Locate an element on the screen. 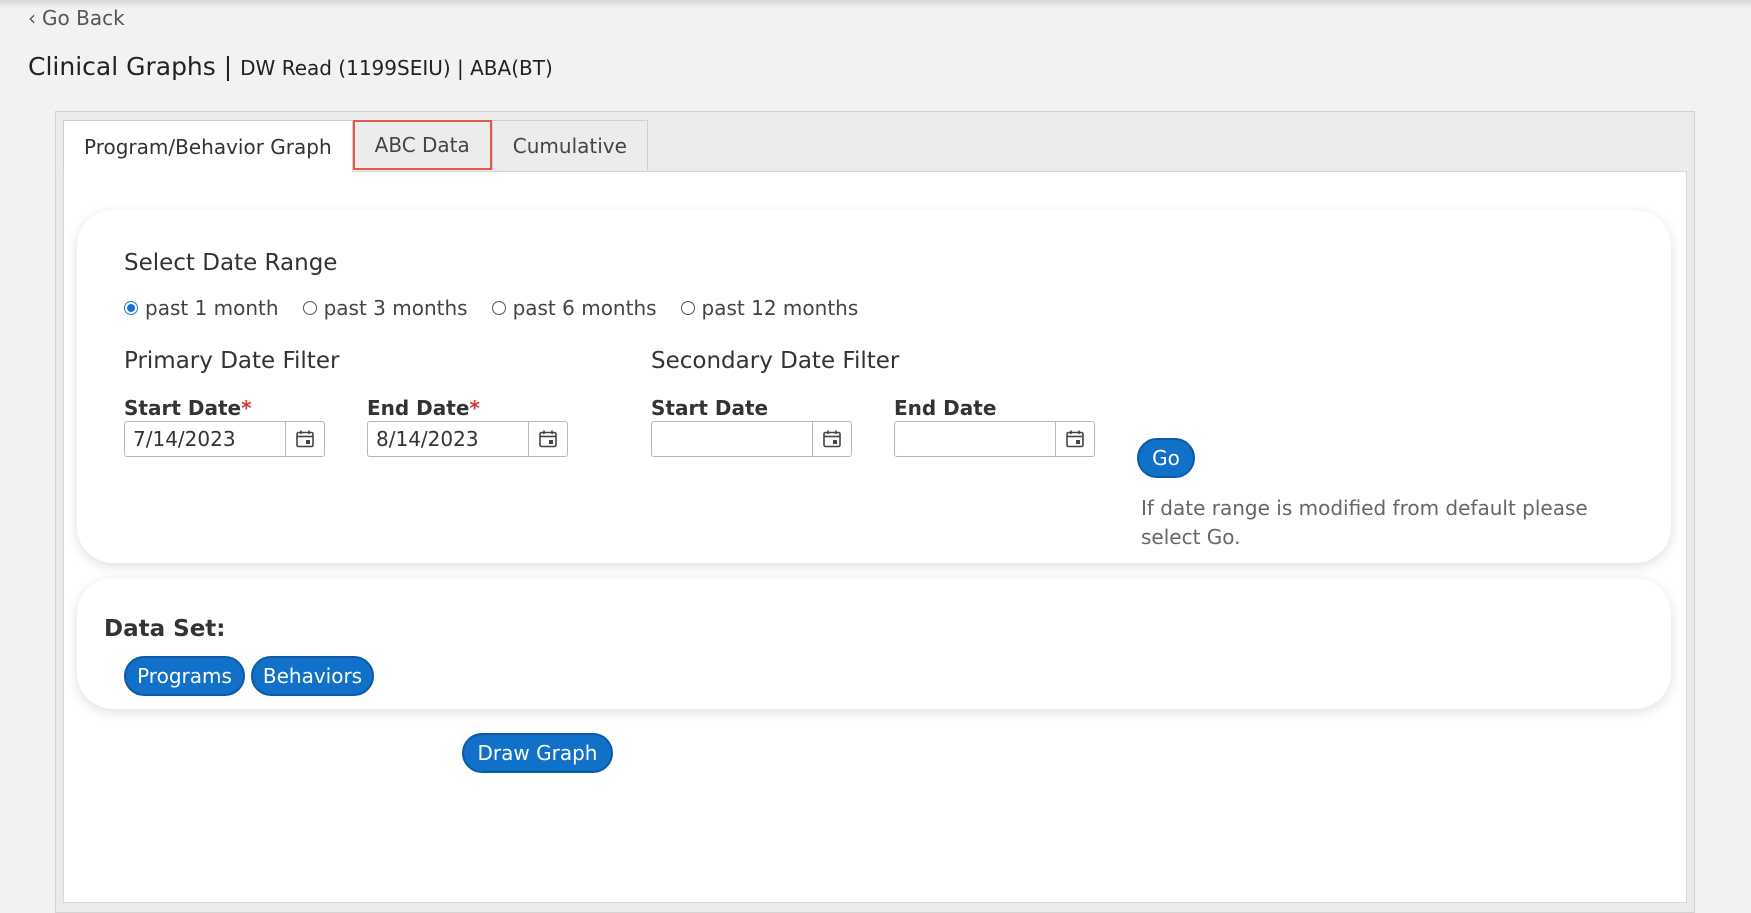 The height and width of the screenshot is (913, 1751). primary-start-label: Start Date* is located at coordinates (188, 408).